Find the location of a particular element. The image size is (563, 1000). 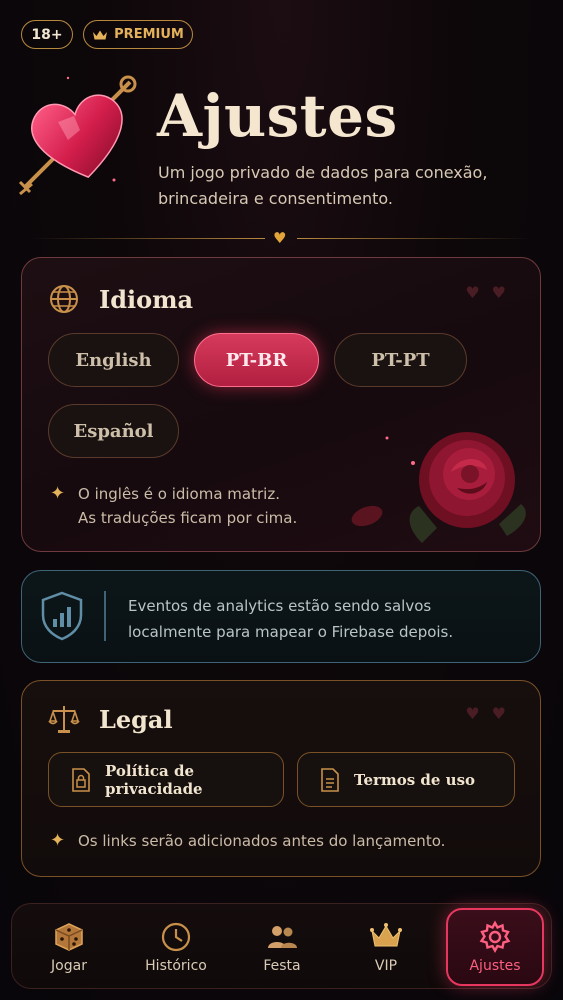

nav-label: VIP is located at coordinates (386, 966).